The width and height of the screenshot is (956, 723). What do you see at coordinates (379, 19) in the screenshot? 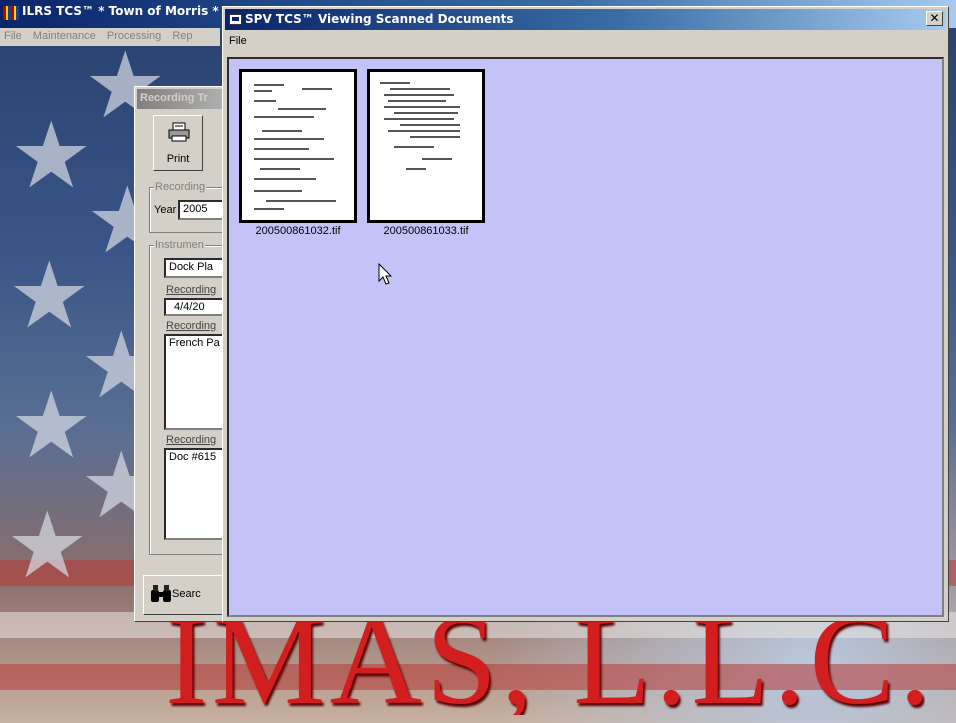
I see `viewer-title: SPV TCS™ Viewing Scanned Documents` at bounding box center [379, 19].